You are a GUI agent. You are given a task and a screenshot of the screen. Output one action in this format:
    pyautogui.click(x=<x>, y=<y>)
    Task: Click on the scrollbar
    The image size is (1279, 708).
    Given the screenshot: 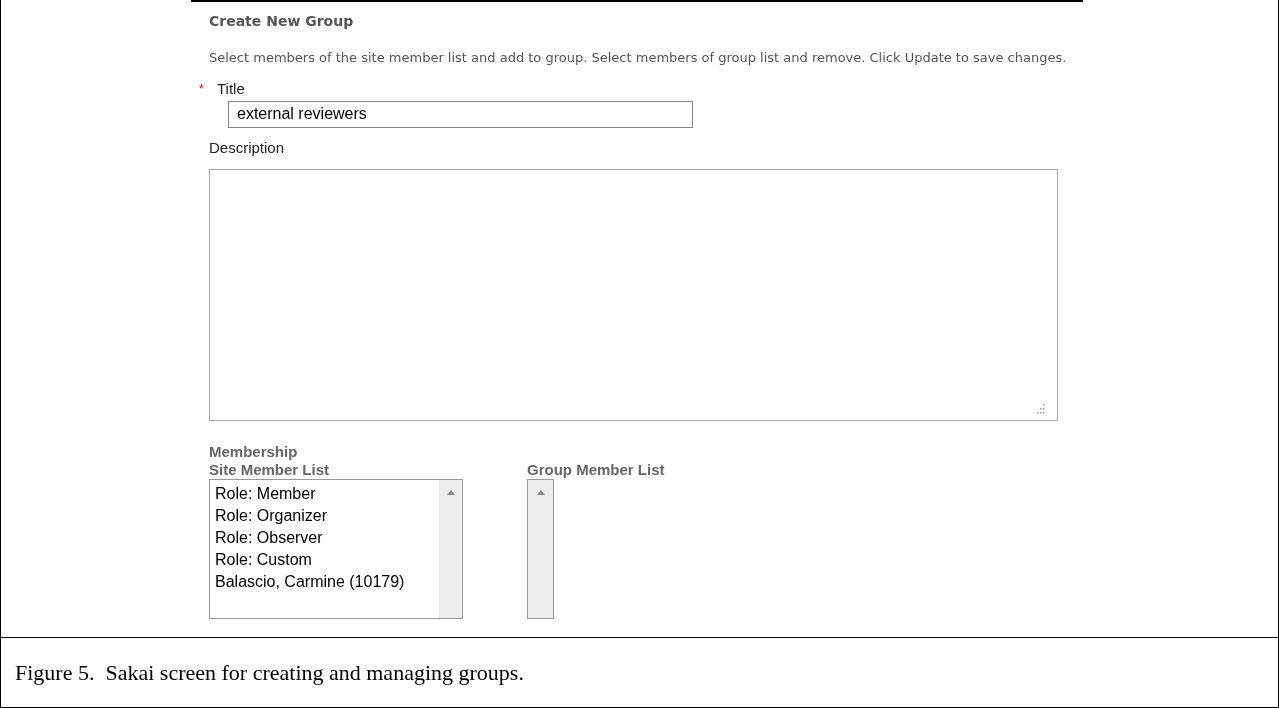 What is the action you would take?
    pyautogui.click(x=450, y=549)
    